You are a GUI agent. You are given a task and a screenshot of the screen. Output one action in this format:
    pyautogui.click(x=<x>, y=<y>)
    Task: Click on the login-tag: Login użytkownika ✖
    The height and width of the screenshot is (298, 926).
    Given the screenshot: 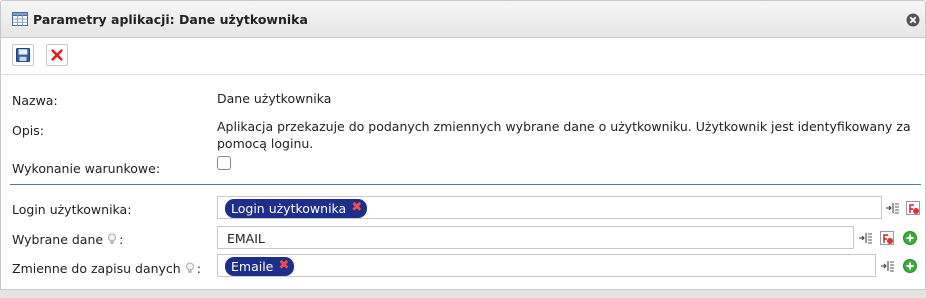 What is the action you would take?
    pyautogui.click(x=296, y=208)
    